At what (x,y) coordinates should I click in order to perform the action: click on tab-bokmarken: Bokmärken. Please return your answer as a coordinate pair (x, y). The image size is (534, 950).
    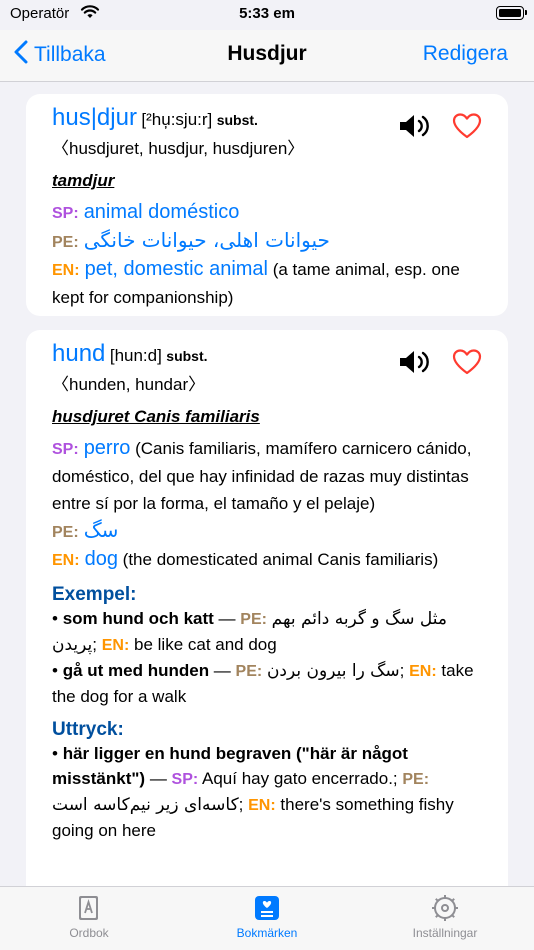
    Looking at the image, I should click on (267, 916).